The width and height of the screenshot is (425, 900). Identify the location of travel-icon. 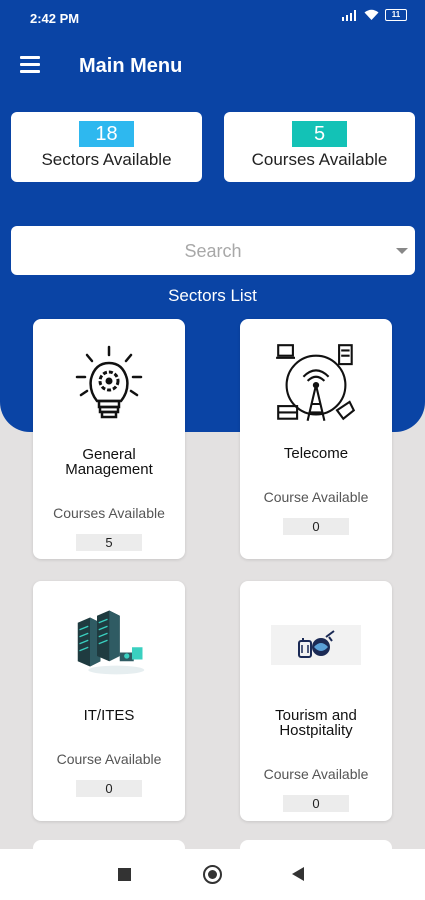
(316, 645).